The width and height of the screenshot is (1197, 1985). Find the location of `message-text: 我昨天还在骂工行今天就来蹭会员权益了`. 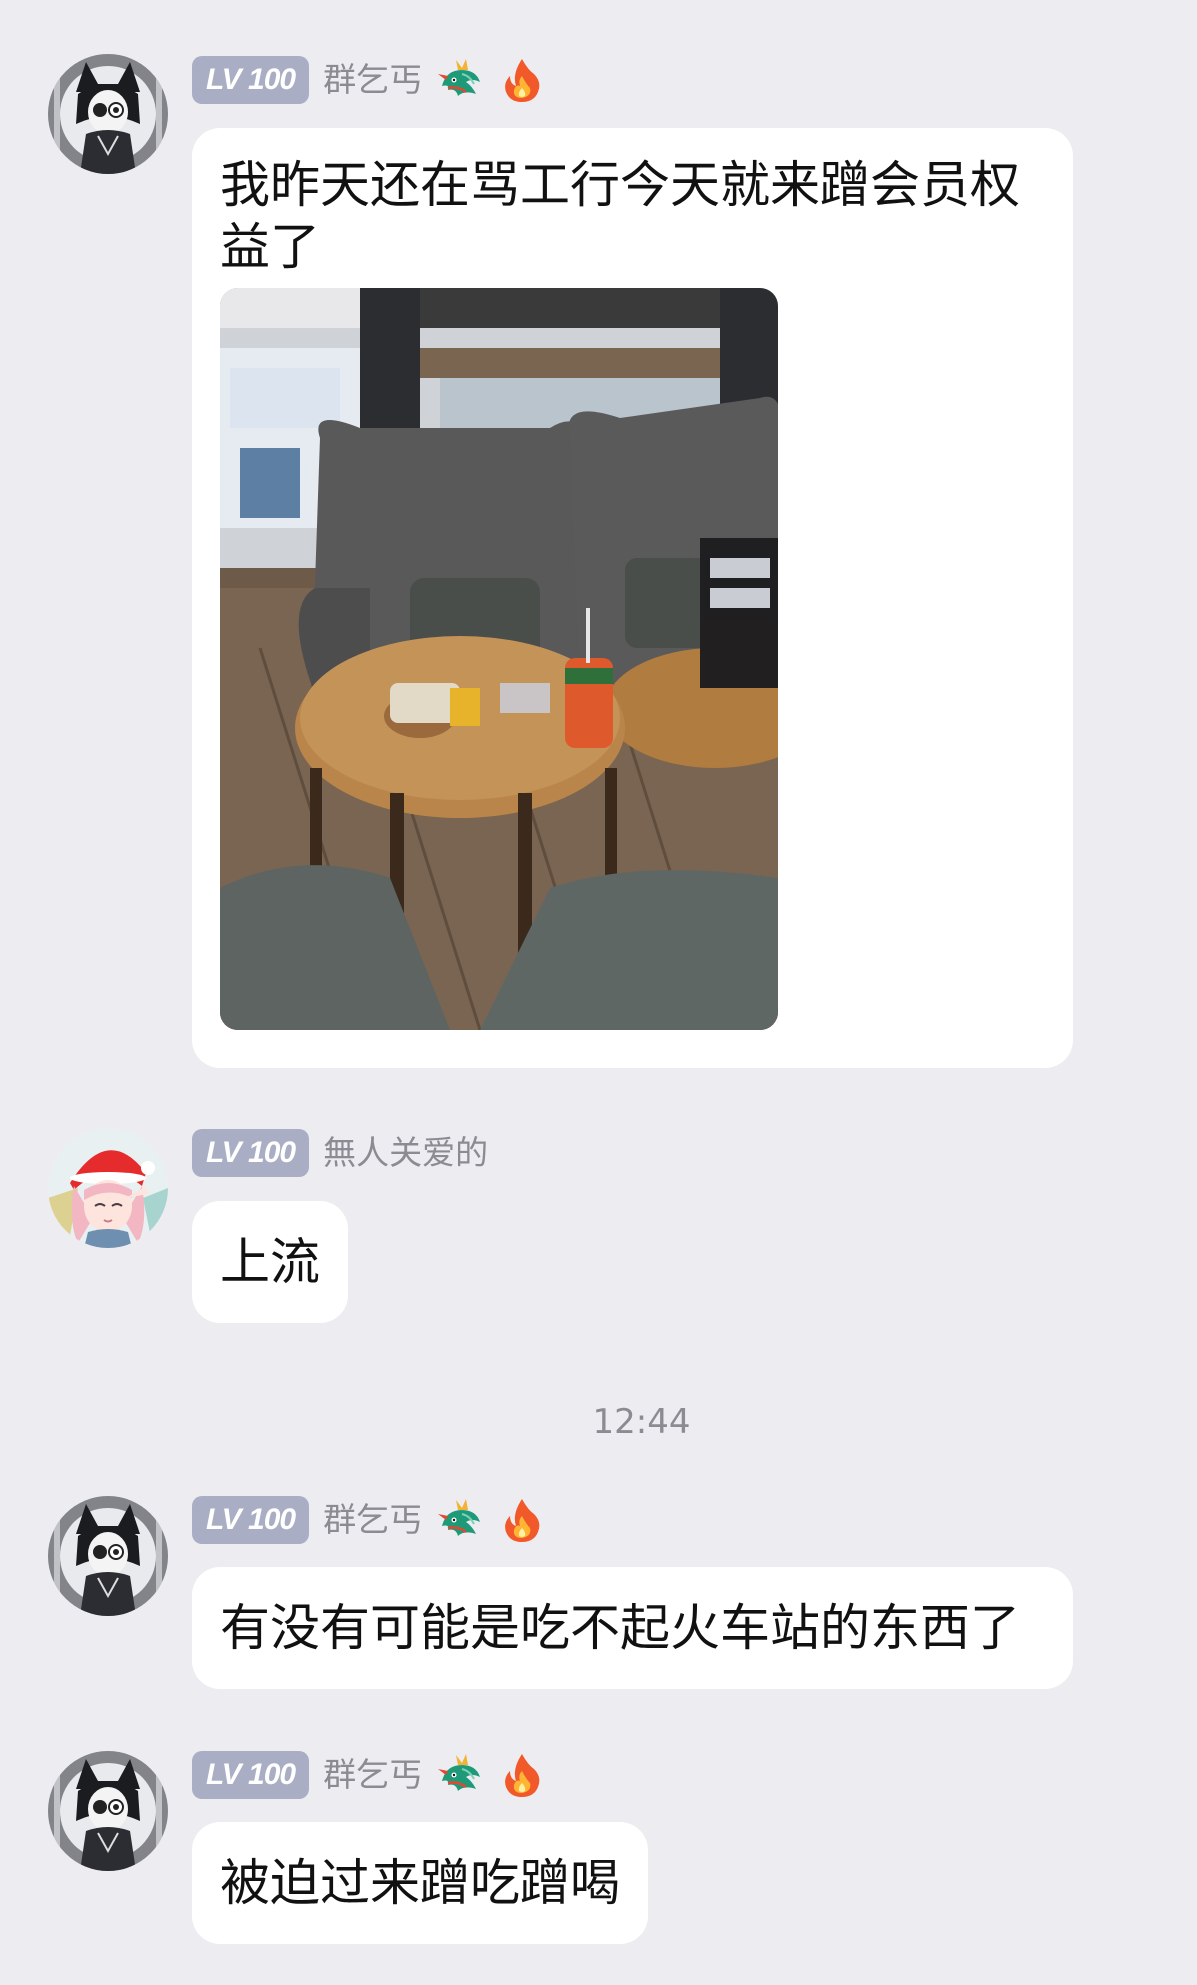

message-text: 我昨天还在骂工行今天就来蹭会员权益了 is located at coordinates (620, 216).